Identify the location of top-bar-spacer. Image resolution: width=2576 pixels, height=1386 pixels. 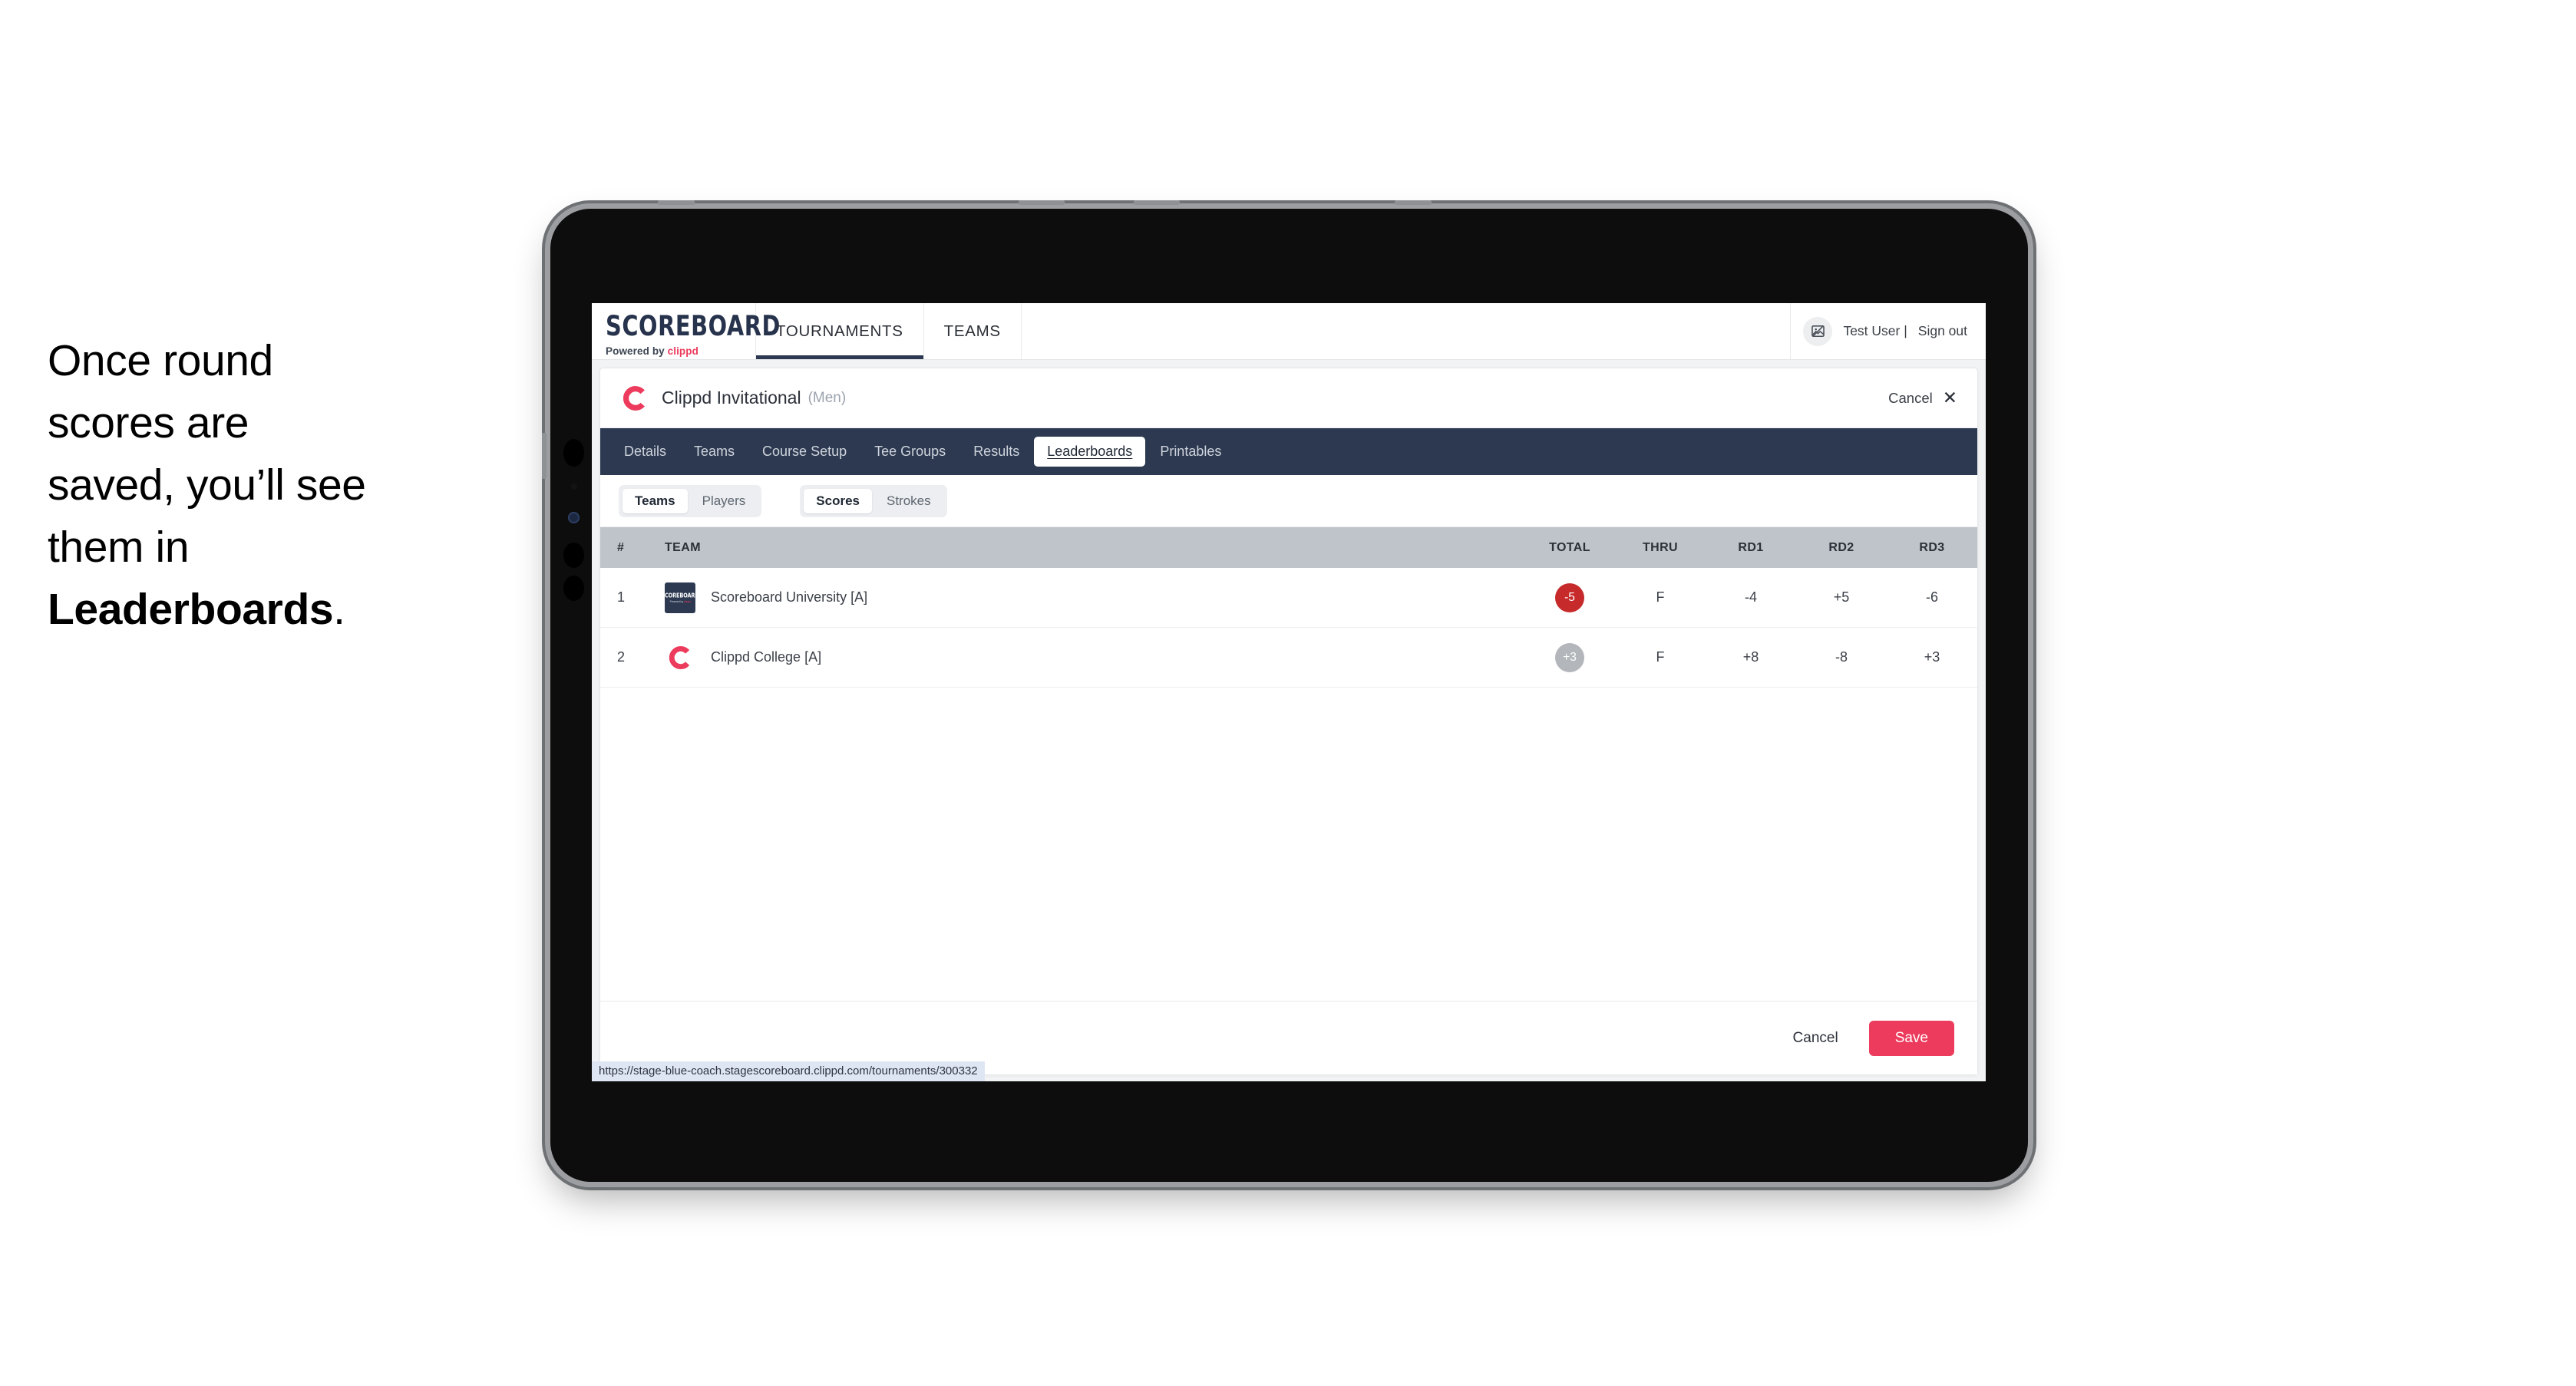
(1406, 331).